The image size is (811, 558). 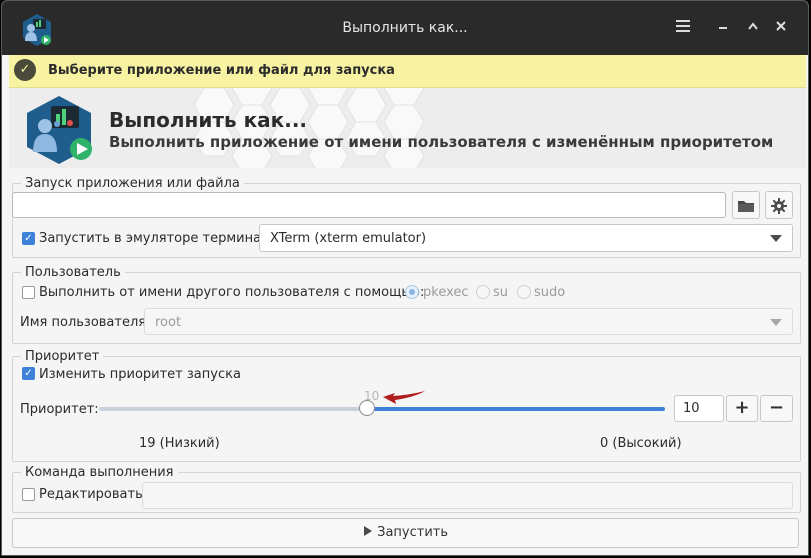 What do you see at coordinates (781, 28) in the screenshot?
I see `close-icon` at bounding box center [781, 28].